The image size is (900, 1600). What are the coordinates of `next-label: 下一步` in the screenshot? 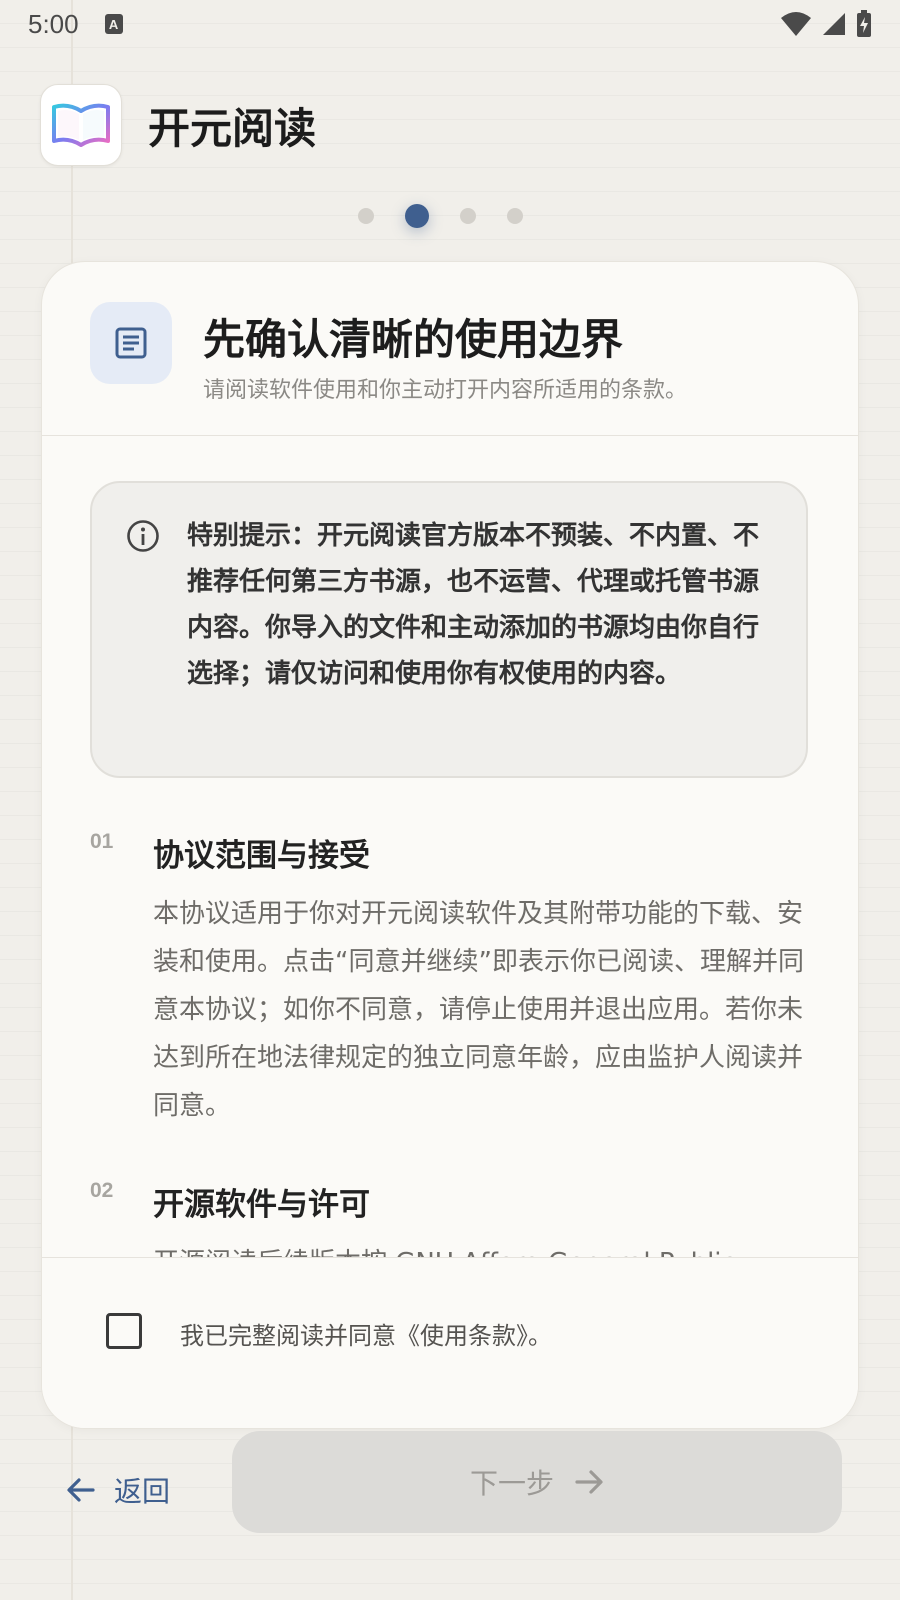 It's located at (511, 1483).